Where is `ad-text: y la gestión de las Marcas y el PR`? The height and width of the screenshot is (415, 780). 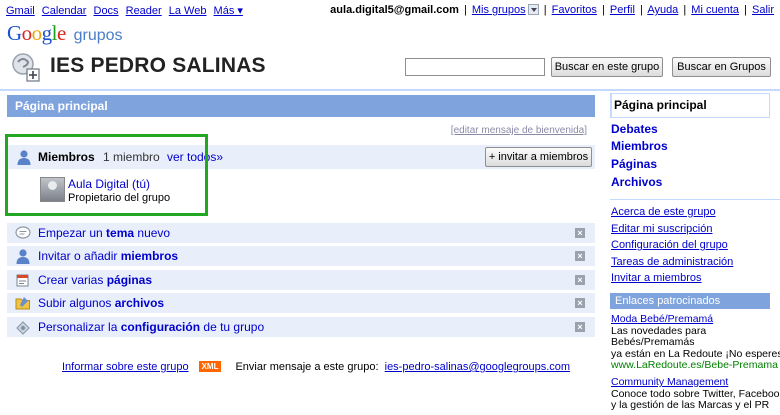
ad-text: y la gestión de las Marcas y el PR is located at coordinates (690, 405).